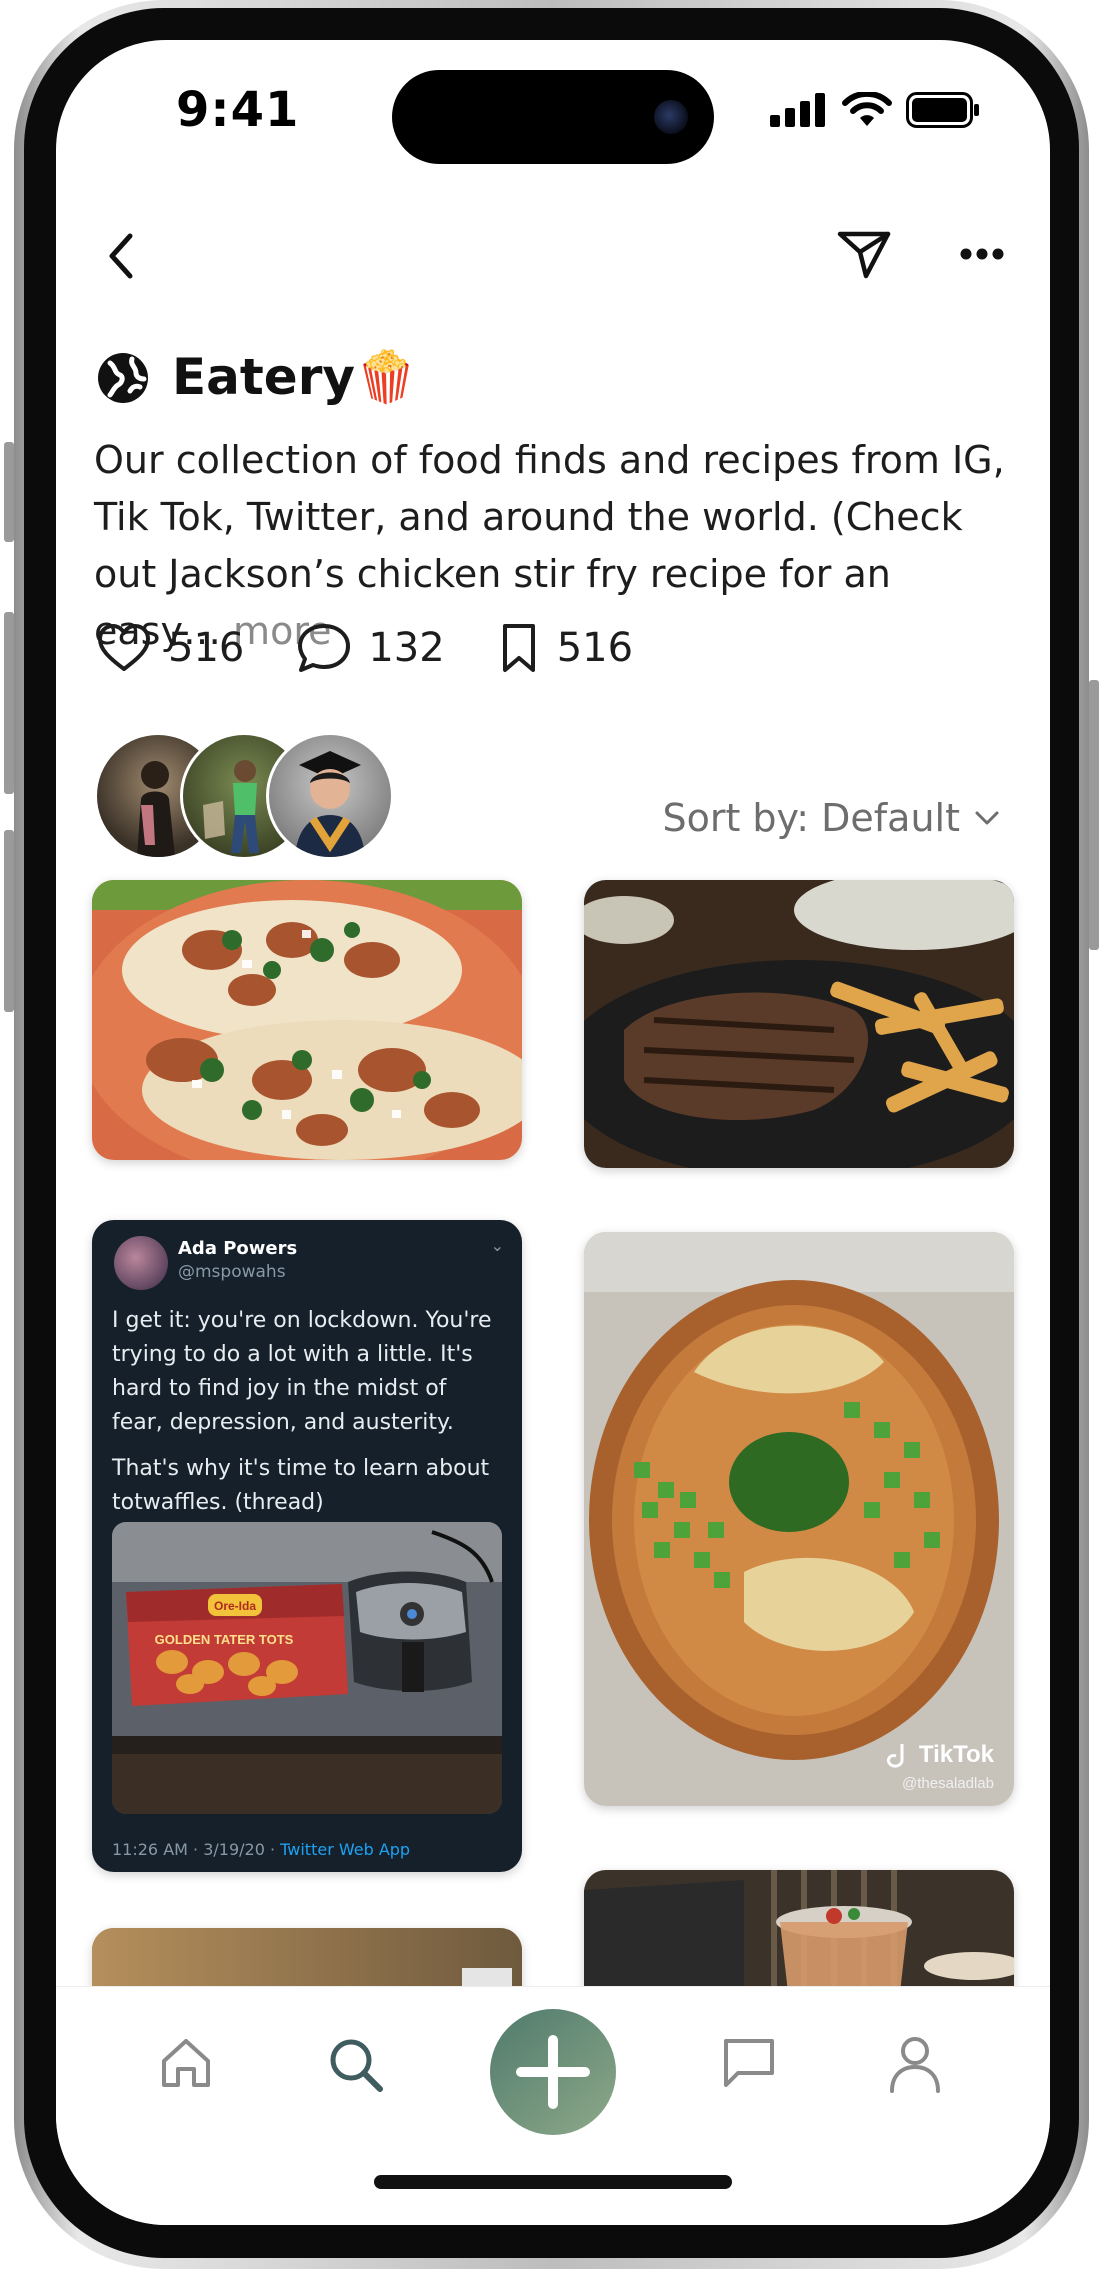  I want to click on tweet-author-name: Ada Powers, so click(238, 1248).